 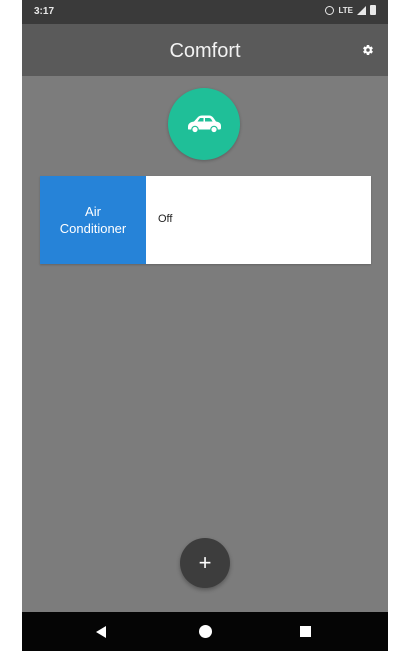 What do you see at coordinates (361, 10) in the screenshot?
I see `signal-icon` at bounding box center [361, 10].